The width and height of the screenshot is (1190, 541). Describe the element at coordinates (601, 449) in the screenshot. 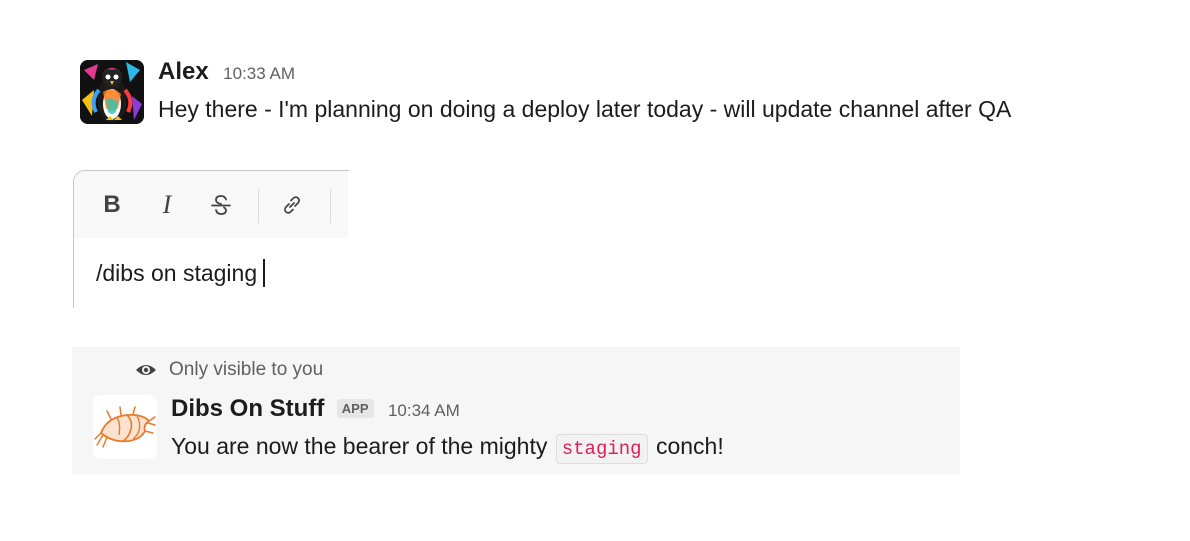

I see `inline-code: staging` at that location.